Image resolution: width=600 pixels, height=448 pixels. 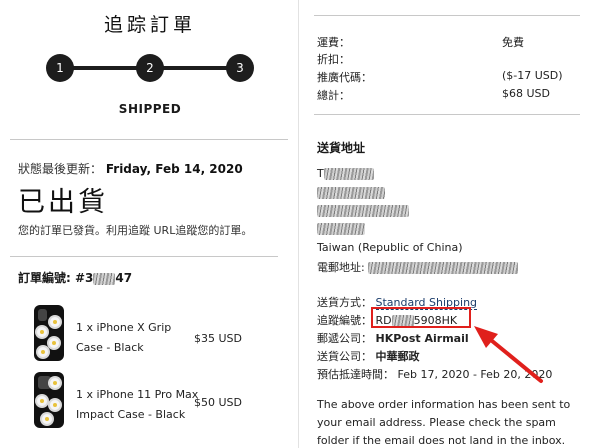 I want to click on annotation-arrow-icon, so click(x=508, y=354).